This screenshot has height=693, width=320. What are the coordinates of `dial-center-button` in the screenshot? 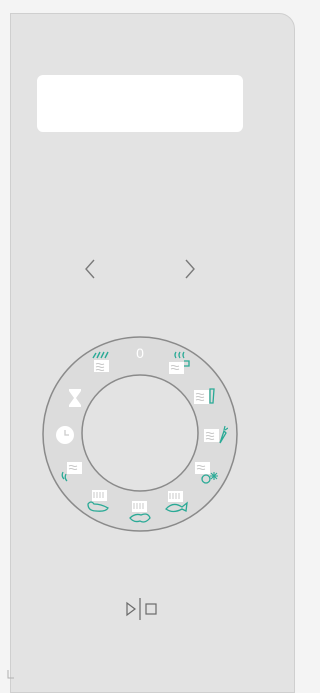 It's located at (139, 433).